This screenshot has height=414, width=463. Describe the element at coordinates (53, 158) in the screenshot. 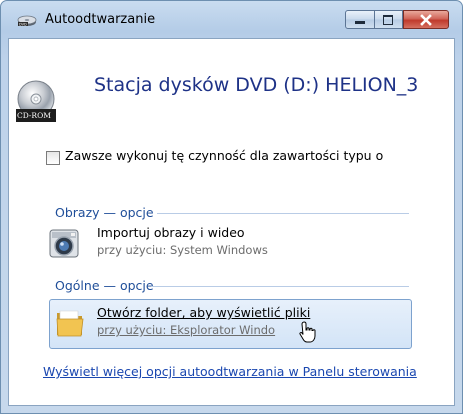

I see `always-do-checkbox` at that location.